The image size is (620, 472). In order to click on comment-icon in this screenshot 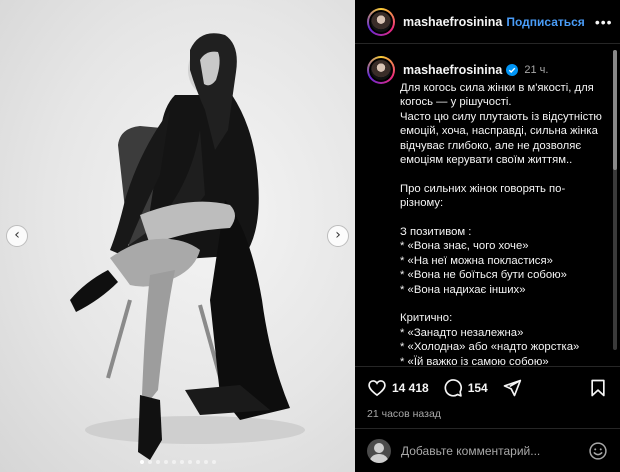, I will do `click(453, 388)`.